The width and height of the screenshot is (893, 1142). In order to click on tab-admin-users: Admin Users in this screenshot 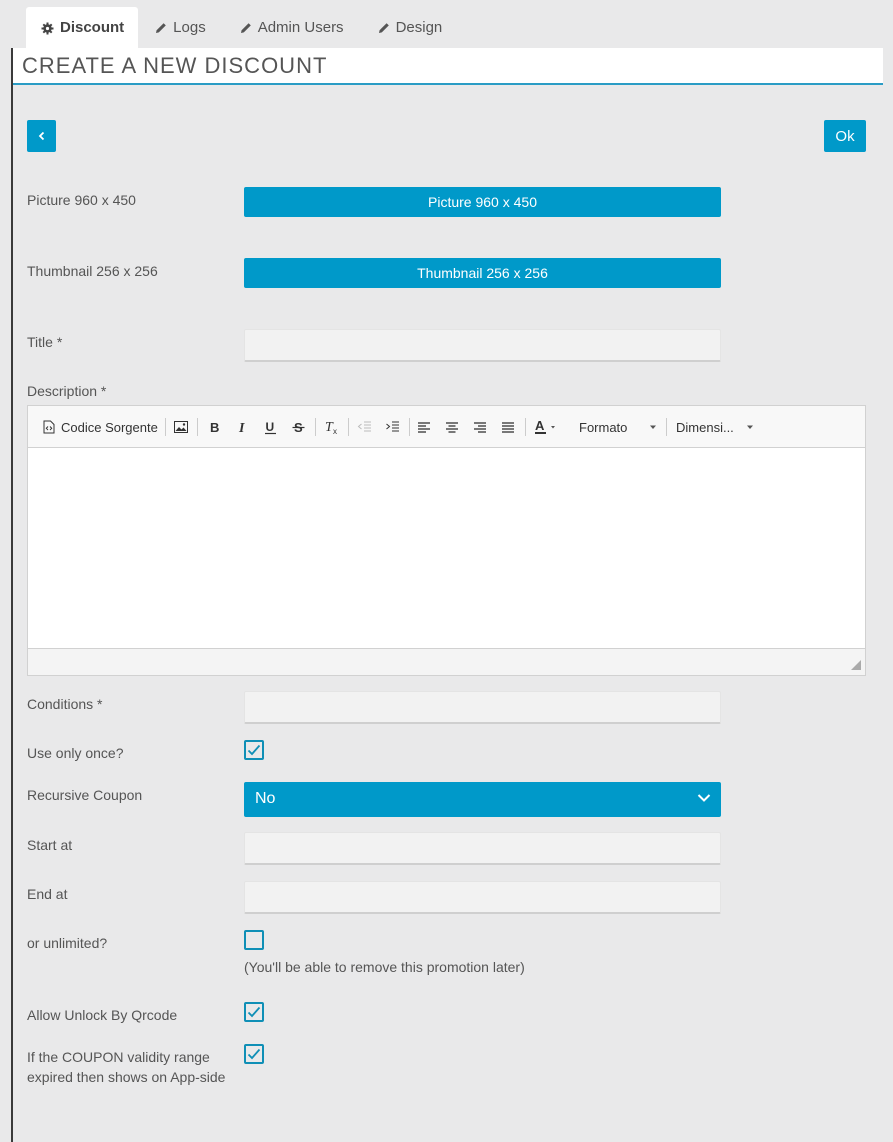, I will do `click(292, 27)`.